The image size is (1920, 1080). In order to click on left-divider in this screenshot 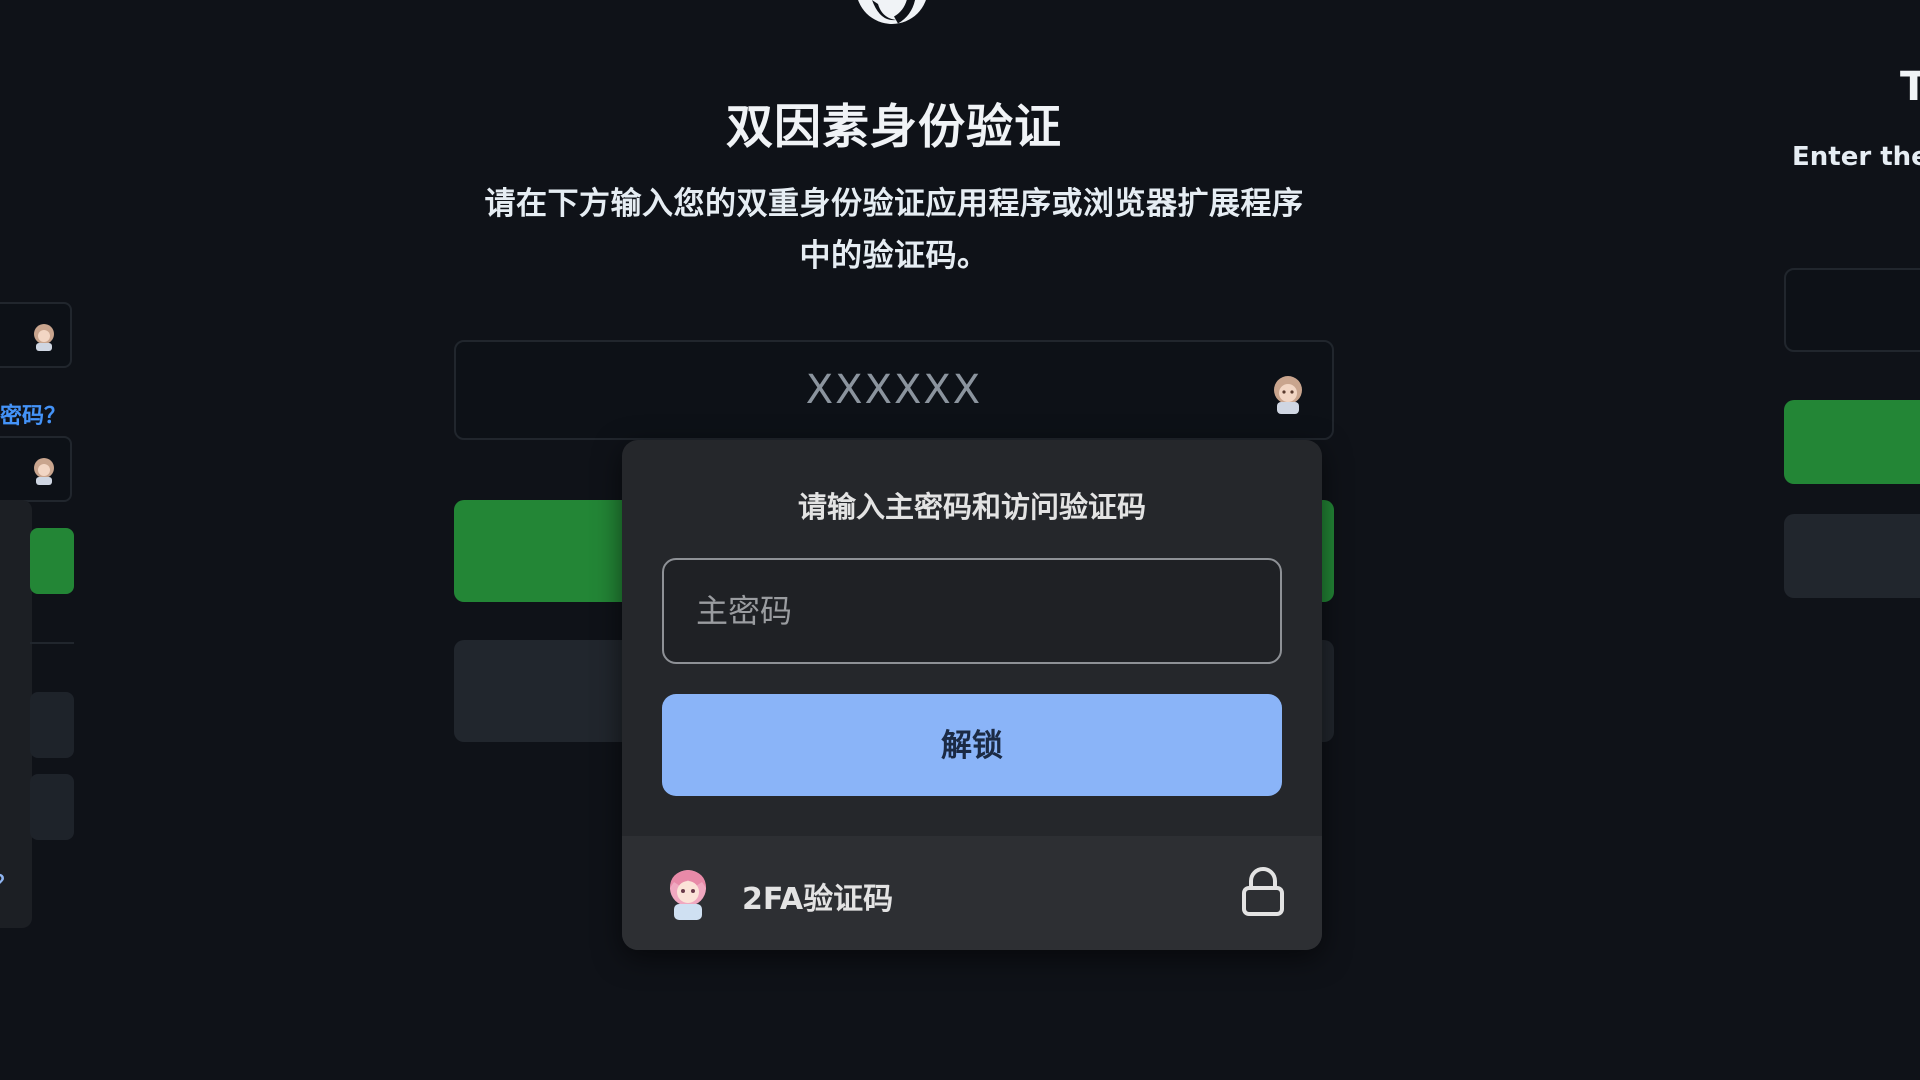, I will do `click(52, 643)`.